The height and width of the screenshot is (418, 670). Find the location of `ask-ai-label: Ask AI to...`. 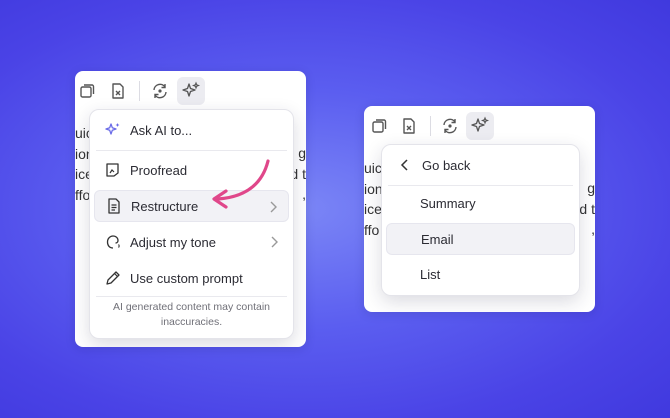

ask-ai-label: Ask AI to... is located at coordinates (161, 130).